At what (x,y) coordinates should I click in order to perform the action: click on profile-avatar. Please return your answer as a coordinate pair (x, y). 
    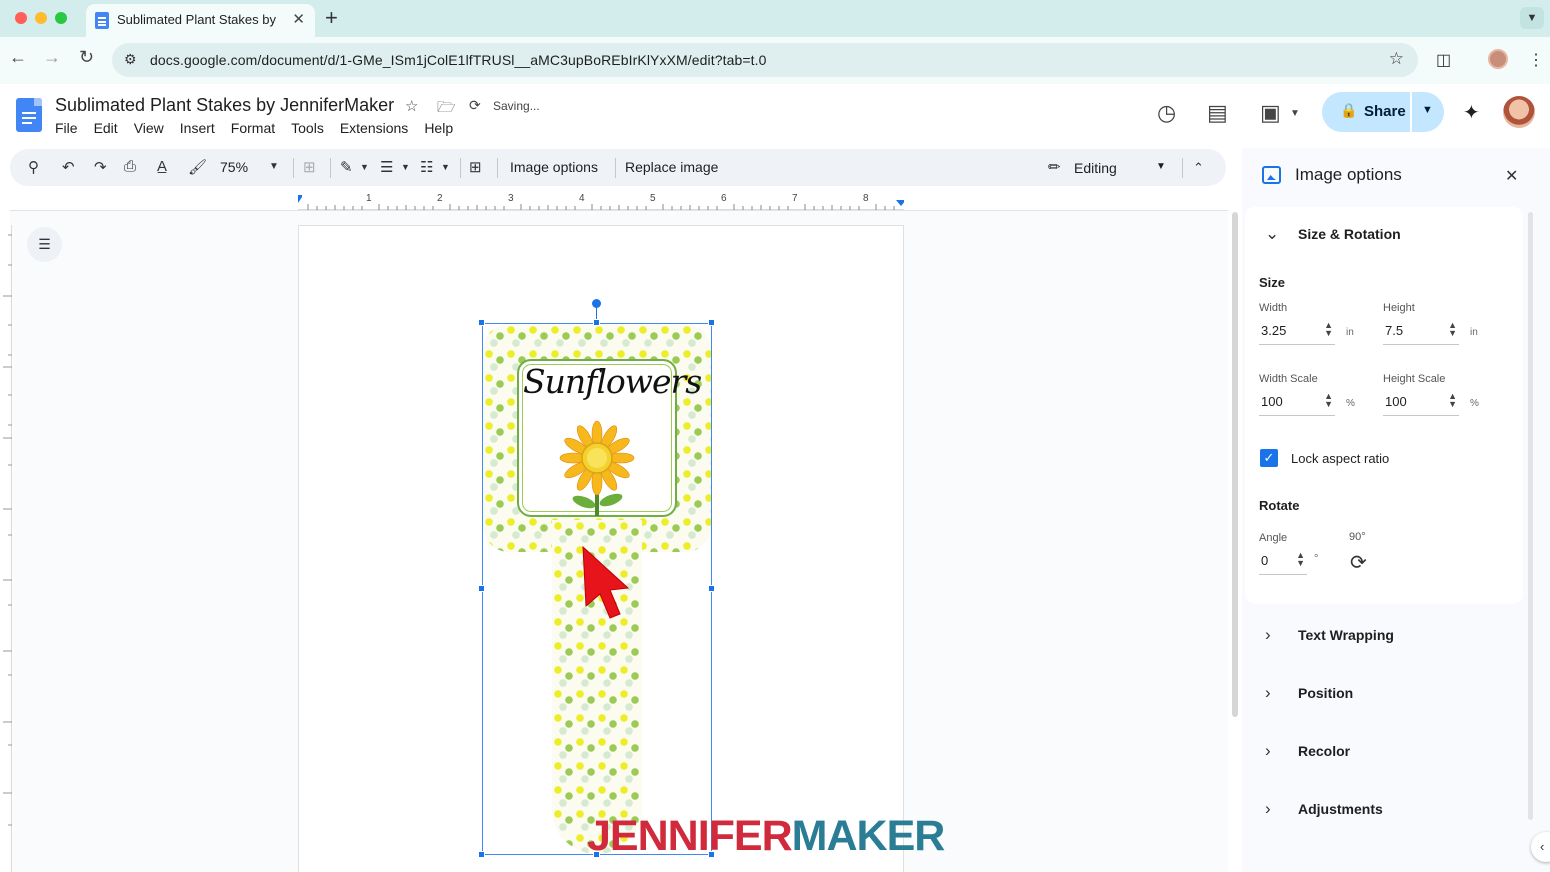
    Looking at the image, I should click on (1498, 59).